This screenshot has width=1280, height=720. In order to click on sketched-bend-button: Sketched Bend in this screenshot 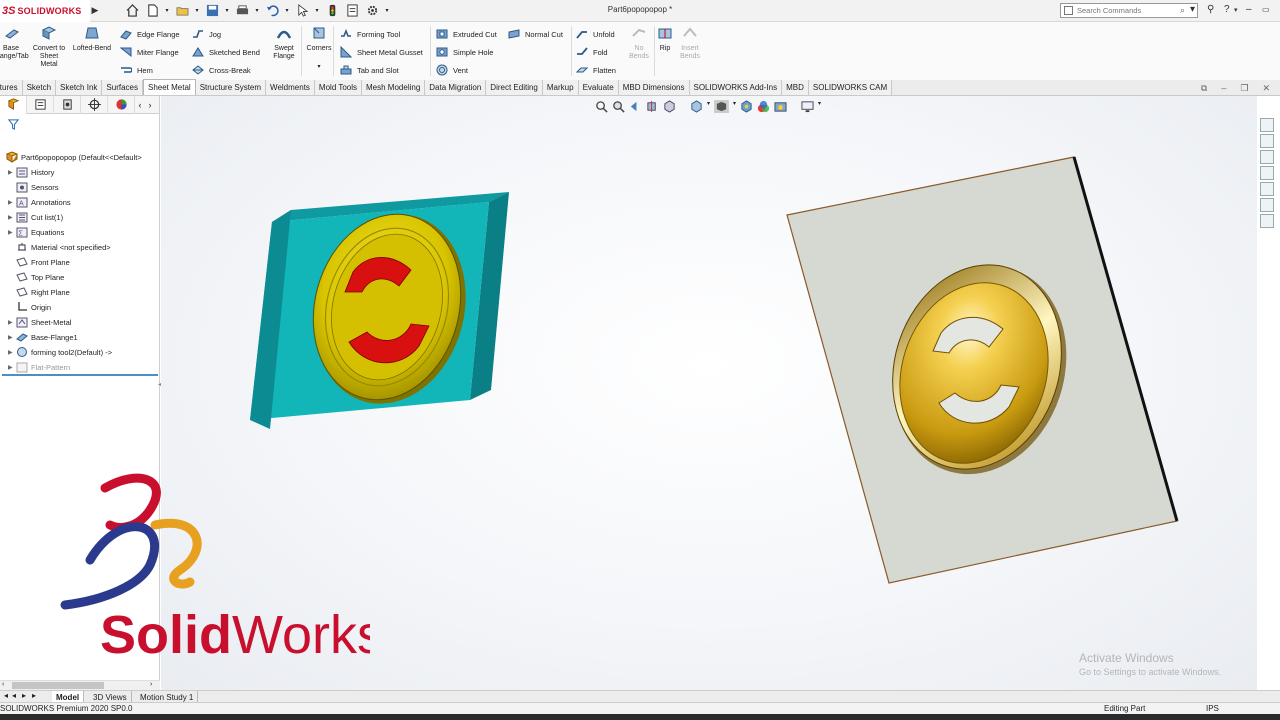, I will do `click(226, 52)`.